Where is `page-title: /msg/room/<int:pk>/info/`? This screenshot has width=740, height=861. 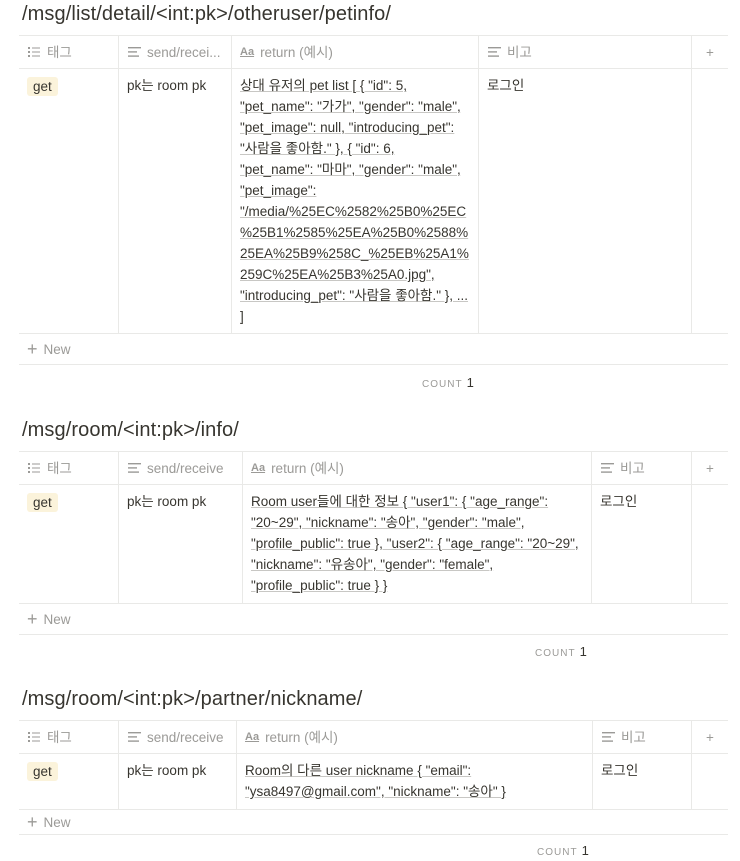 page-title: /msg/room/<int:pk>/info/ is located at coordinates (130, 430).